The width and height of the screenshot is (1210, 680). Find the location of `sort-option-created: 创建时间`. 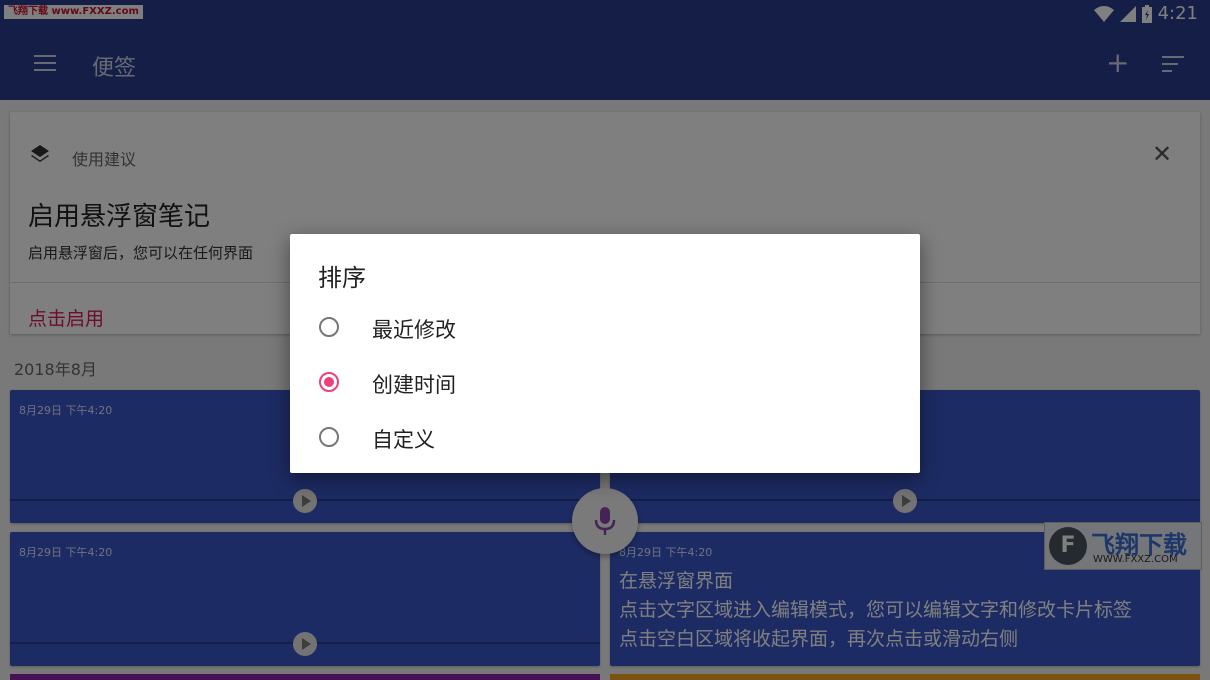

sort-option-created: 创建时间 is located at coordinates (605, 383).